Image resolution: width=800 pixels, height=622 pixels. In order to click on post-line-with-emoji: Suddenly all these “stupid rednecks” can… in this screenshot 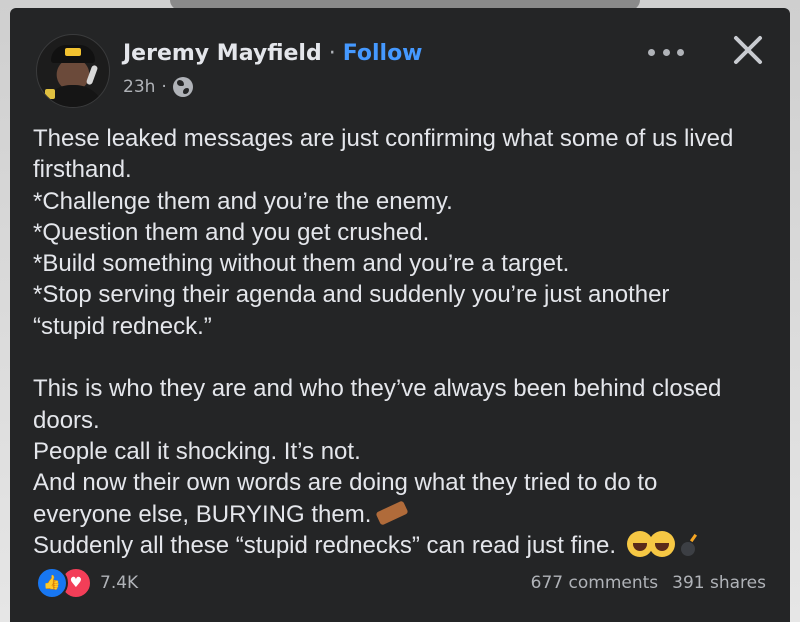, I will do `click(398, 545)`.